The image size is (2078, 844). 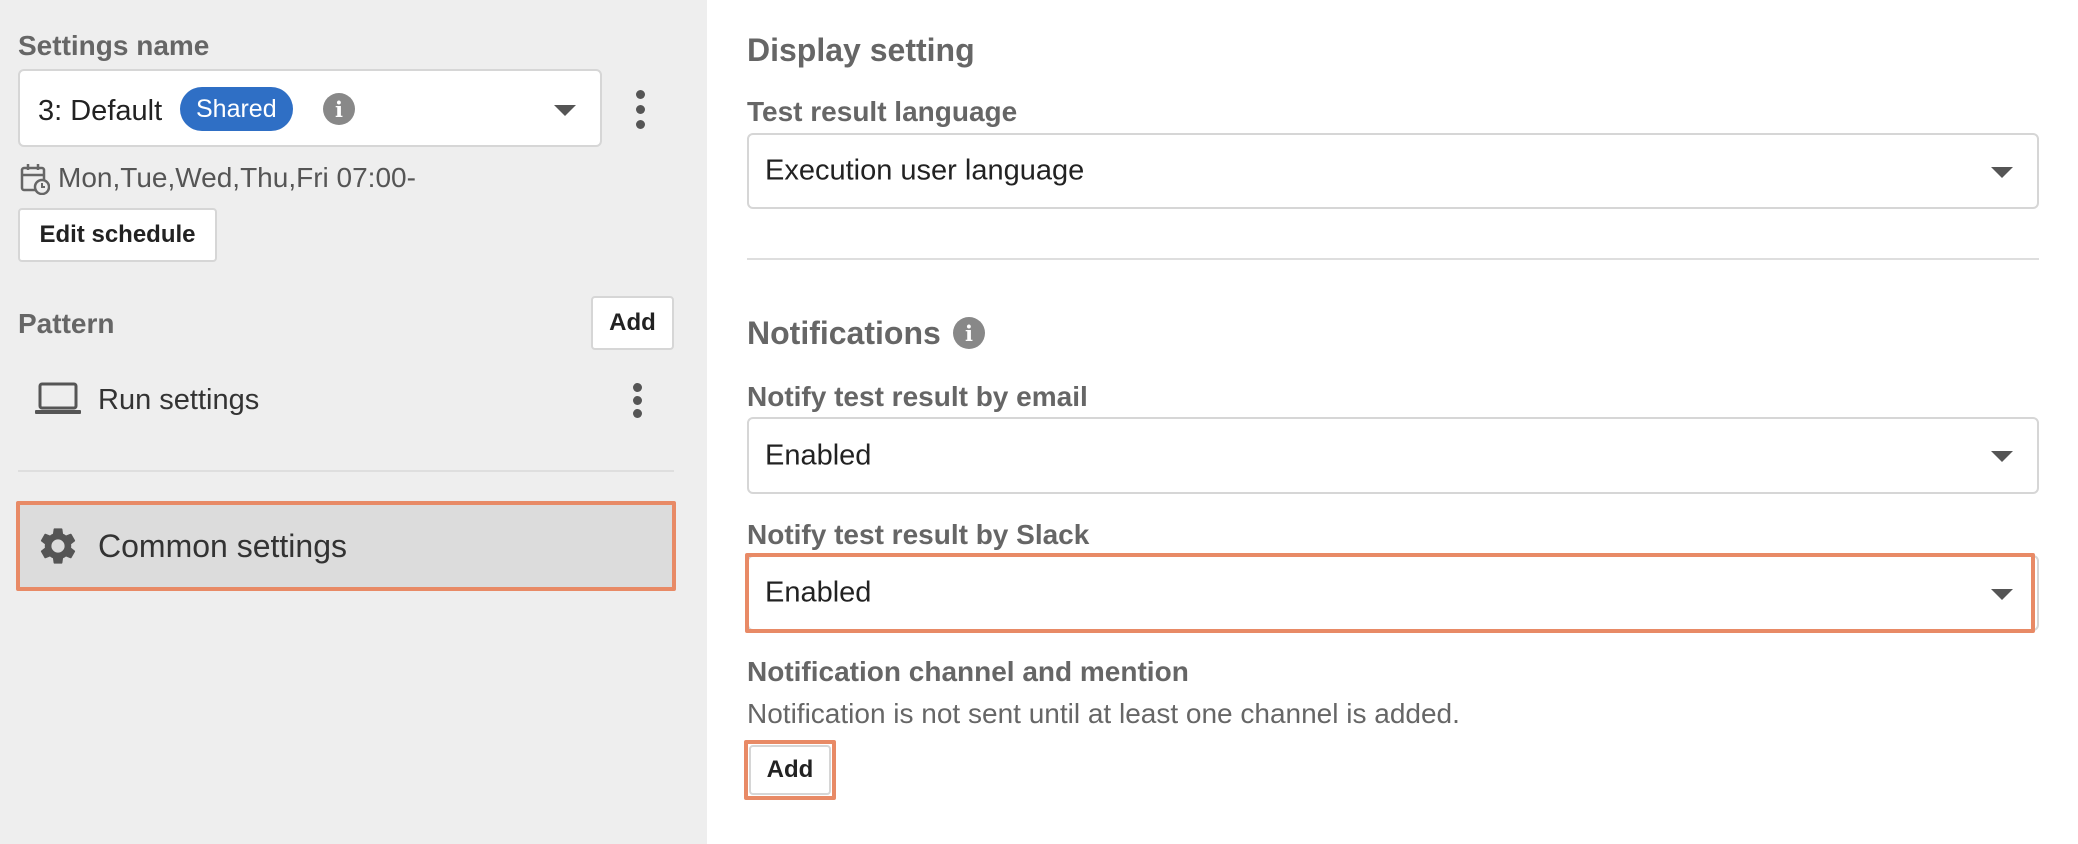 I want to click on test-result-language-label: Test result language, so click(x=882, y=111).